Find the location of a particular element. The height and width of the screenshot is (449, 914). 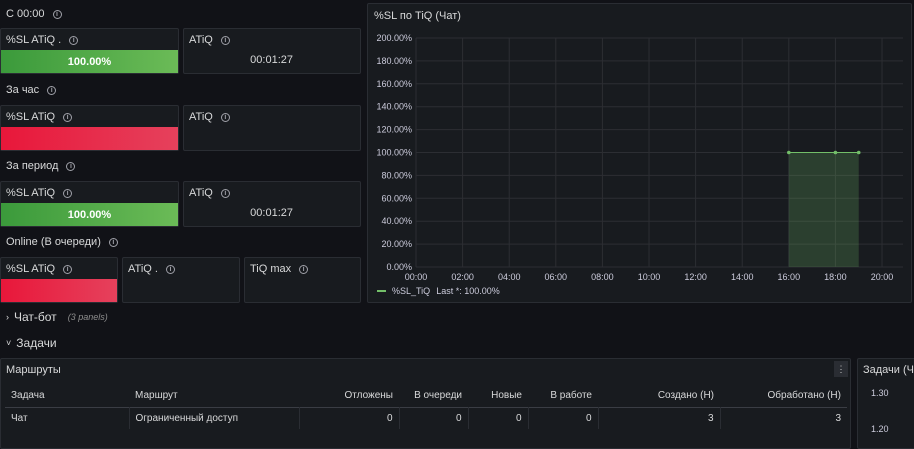

table-cell: Ограниченный доступ is located at coordinates (213, 418).